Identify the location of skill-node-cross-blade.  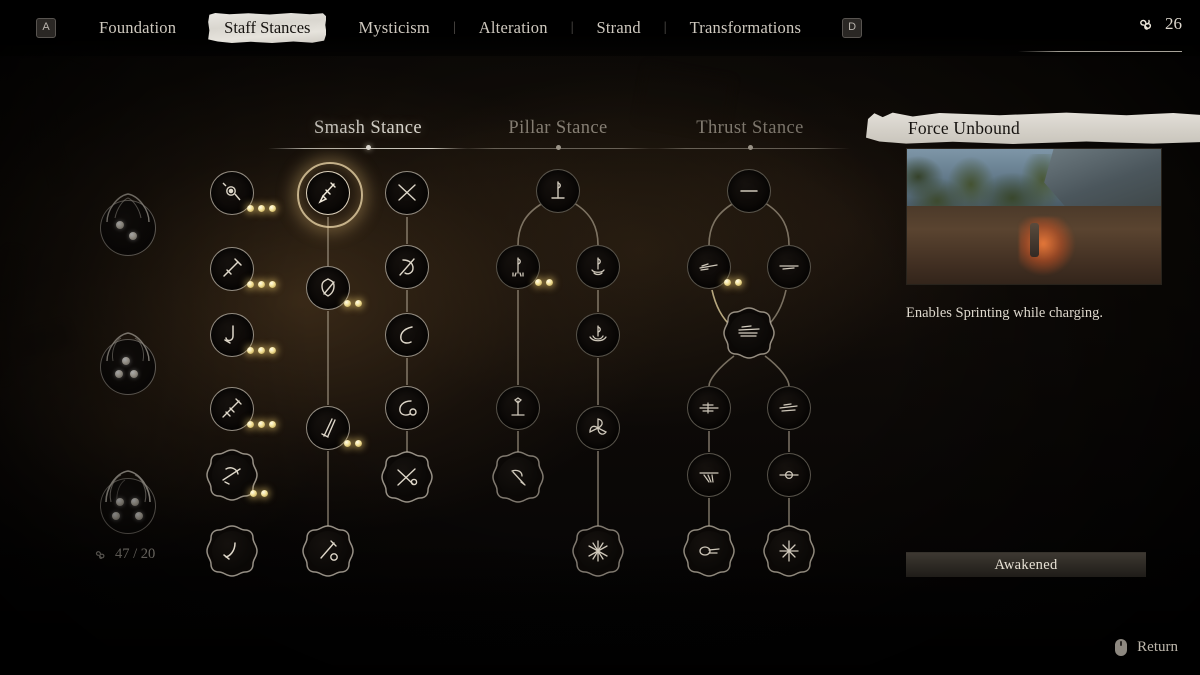
(407, 477).